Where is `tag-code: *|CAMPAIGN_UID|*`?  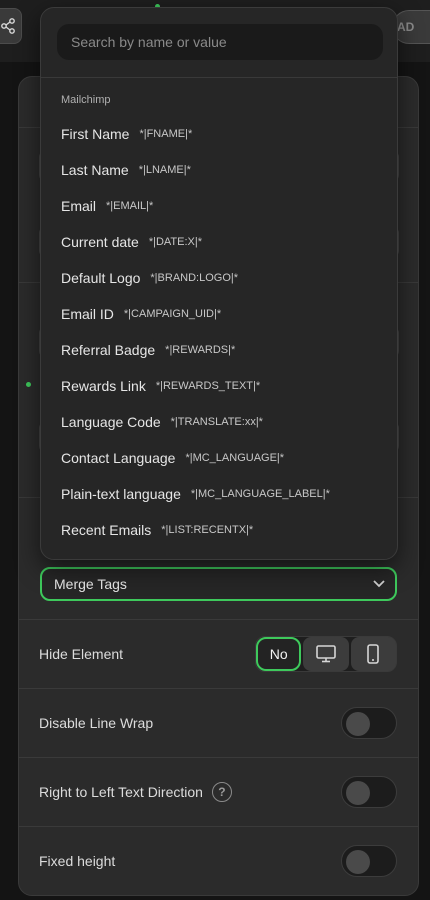
tag-code: *|CAMPAIGN_UID|* is located at coordinates (172, 314).